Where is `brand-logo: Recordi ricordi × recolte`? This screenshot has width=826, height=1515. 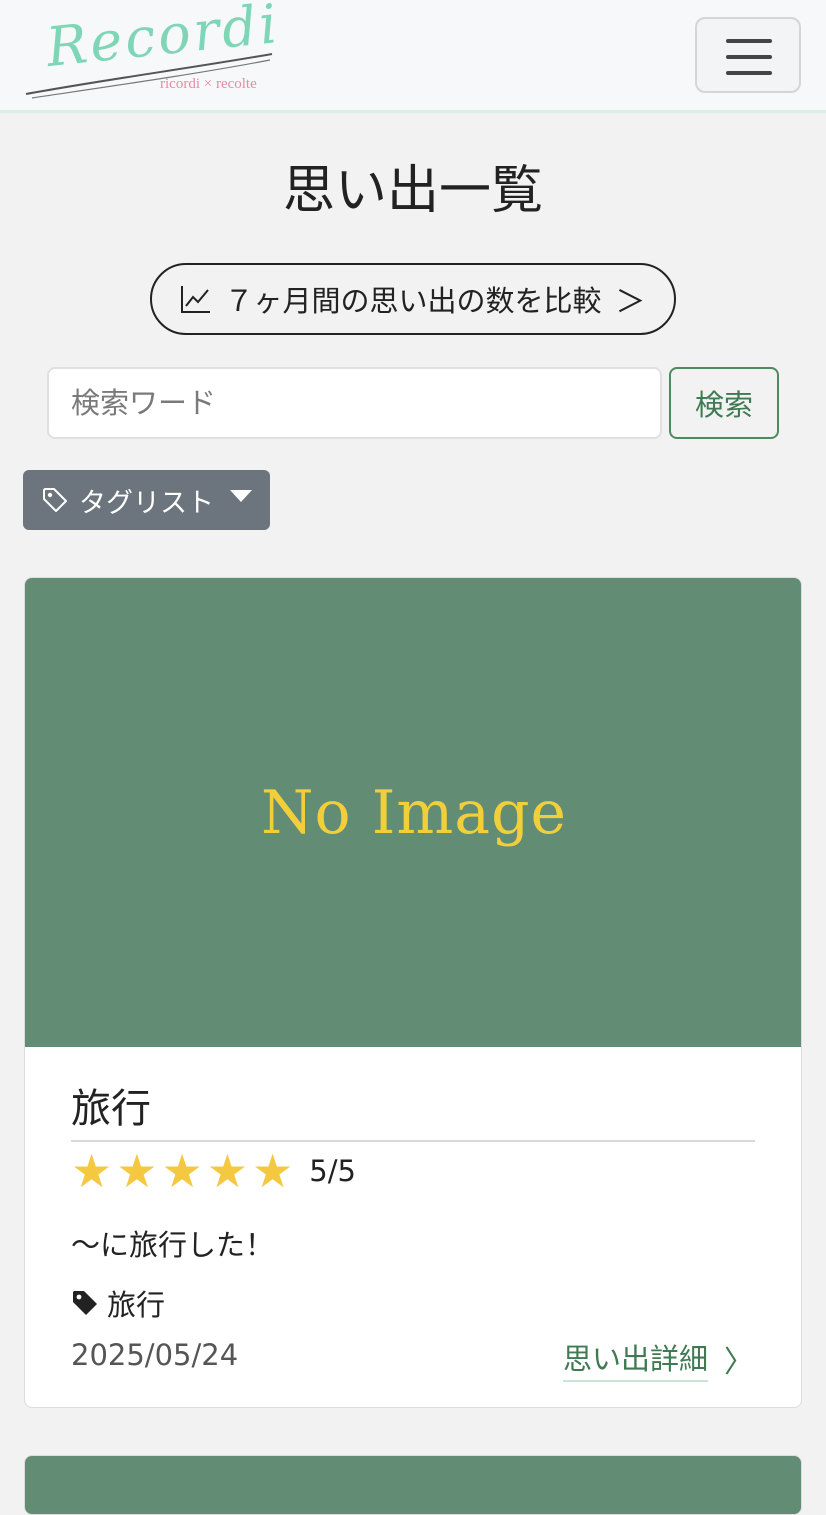 brand-logo: Recordi ricordi × recolte is located at coordinates (152, 51).